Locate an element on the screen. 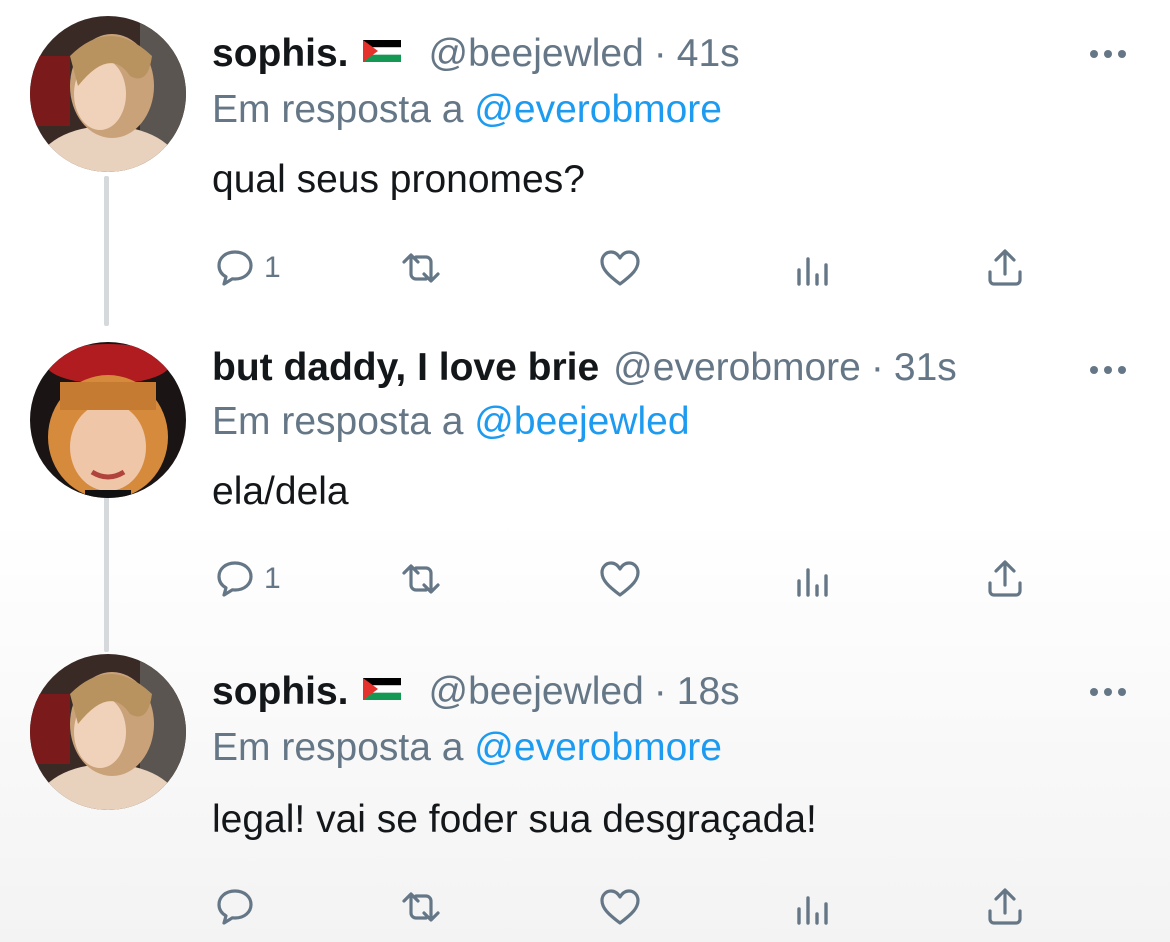 The width and height of the screenshot is (1170, 942). tweet-header: but daddy, I love brie @everobmore · 31s is located at coordinates (584, 368).